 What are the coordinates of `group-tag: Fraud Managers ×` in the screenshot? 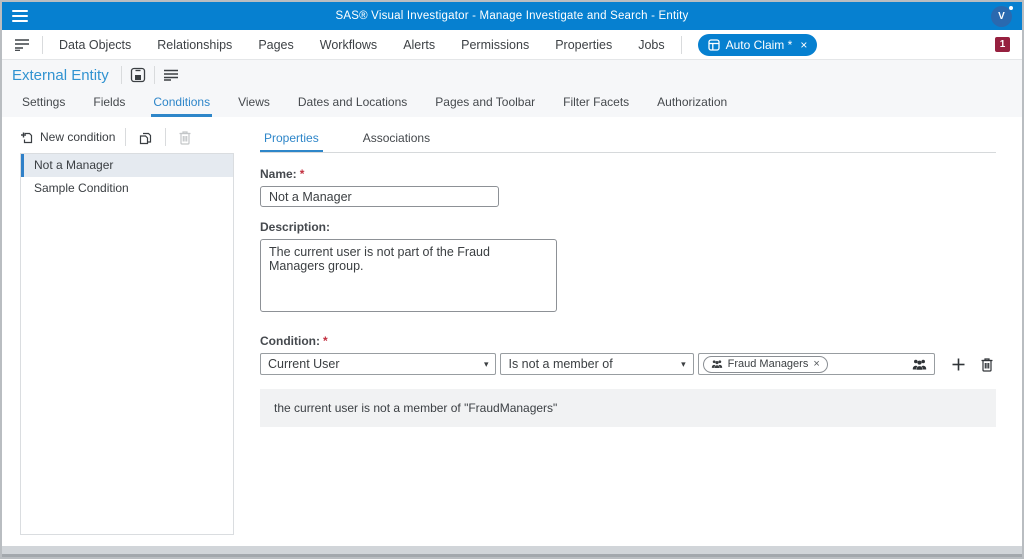 It's located at (765, 364).